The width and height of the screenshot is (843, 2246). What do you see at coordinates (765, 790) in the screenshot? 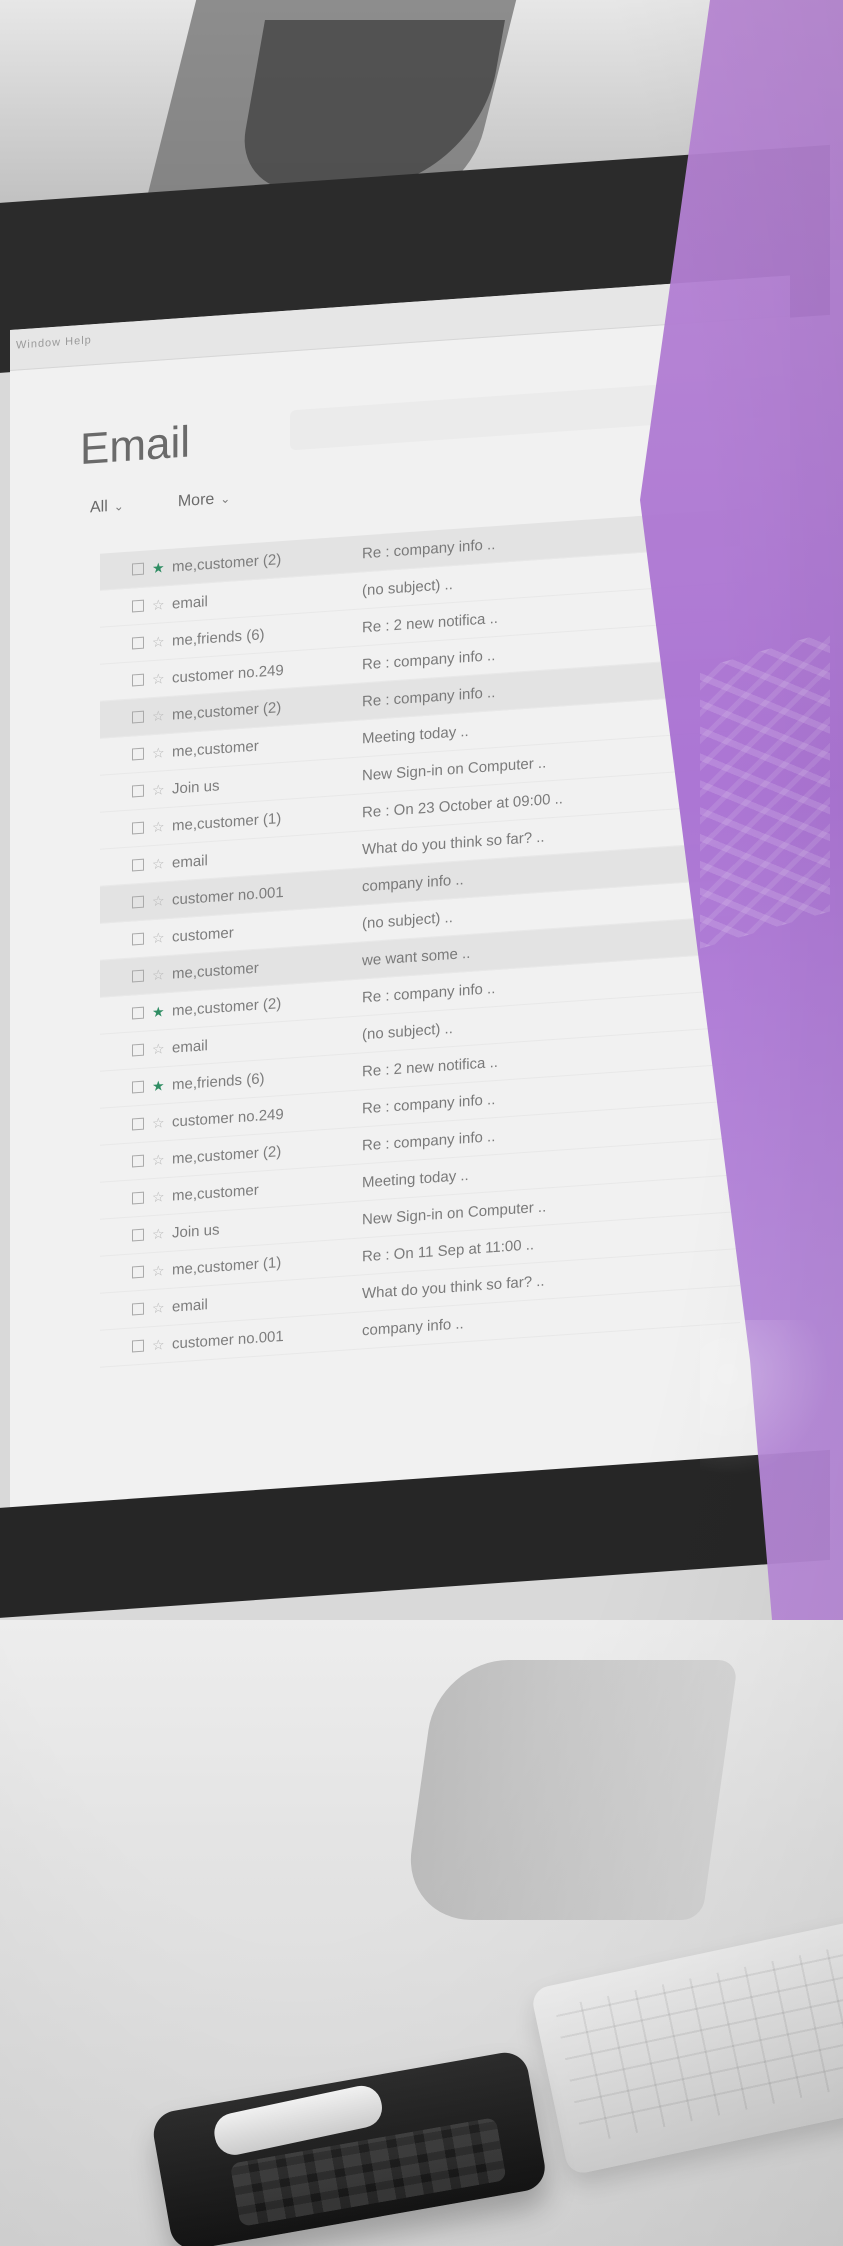
I see `purple-keyboard-pattern` at bounding box center [765, 790].